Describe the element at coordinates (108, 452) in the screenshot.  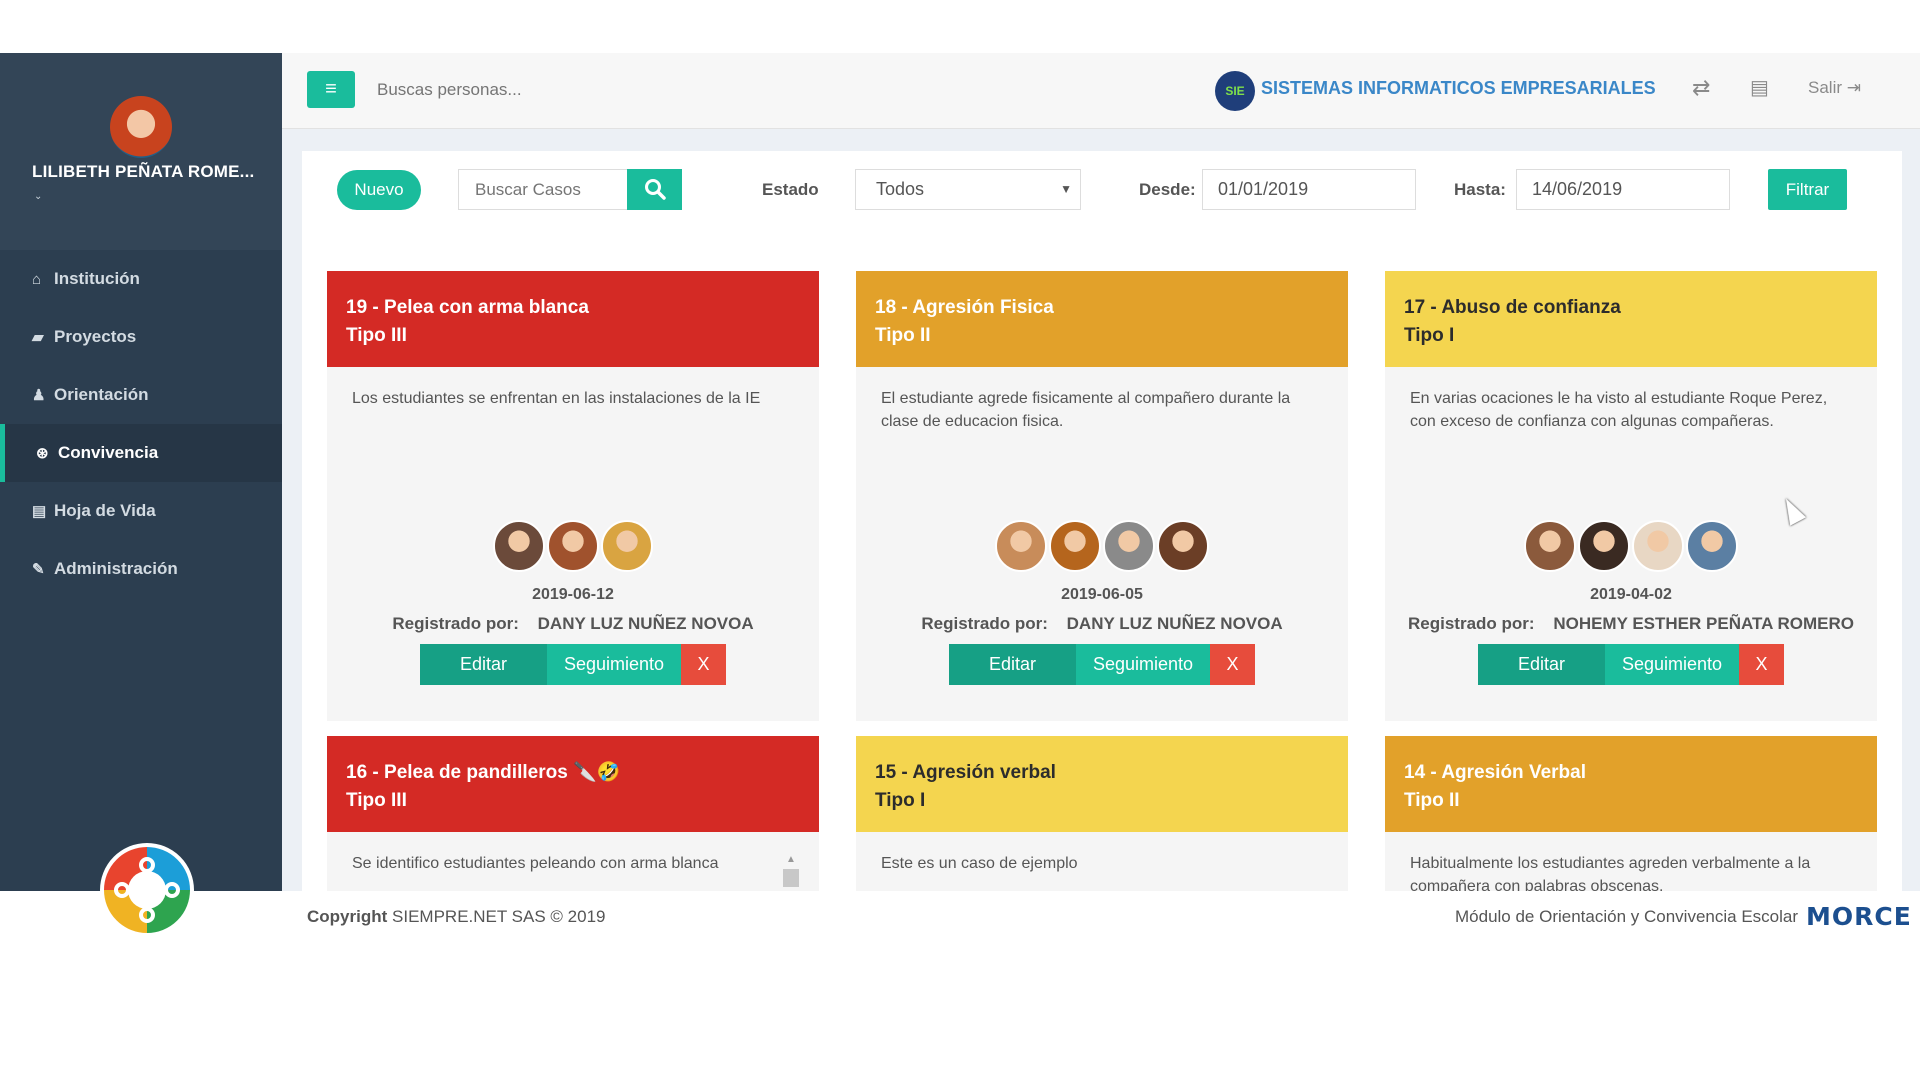
I see `sidebar-item-label: Convivencia` at that location.